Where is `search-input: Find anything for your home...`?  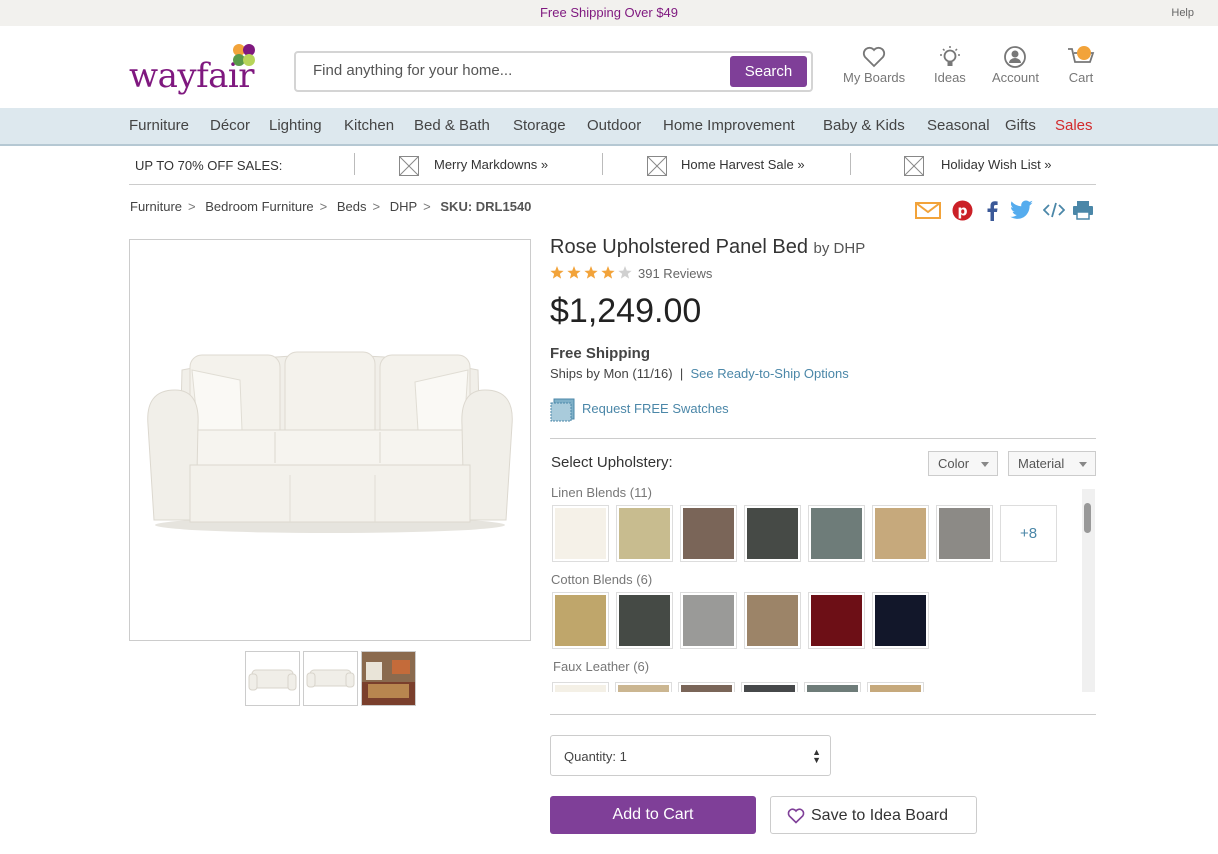
search-input: Find anything for your home... is located at coordinates (412, 70).